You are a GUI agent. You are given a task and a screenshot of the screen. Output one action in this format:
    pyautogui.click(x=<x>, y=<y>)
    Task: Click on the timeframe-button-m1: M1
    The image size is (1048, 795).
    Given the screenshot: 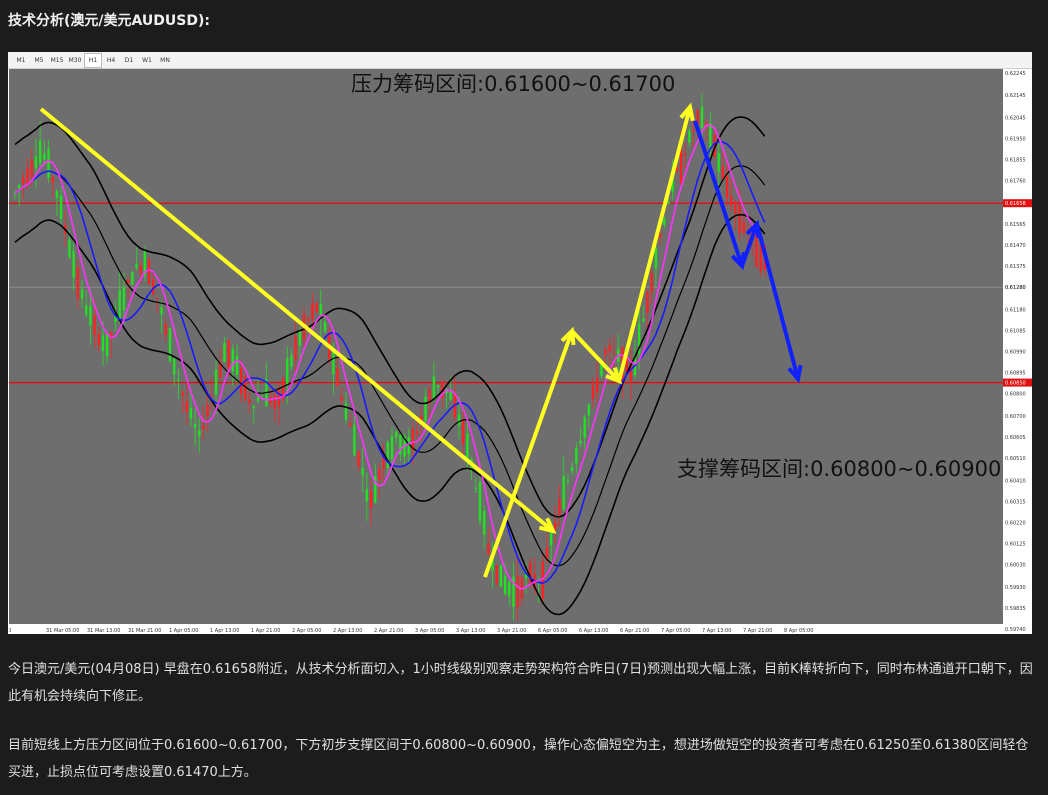 What is the action you would take?
    pyautogui.click(x=21, y=60)
    